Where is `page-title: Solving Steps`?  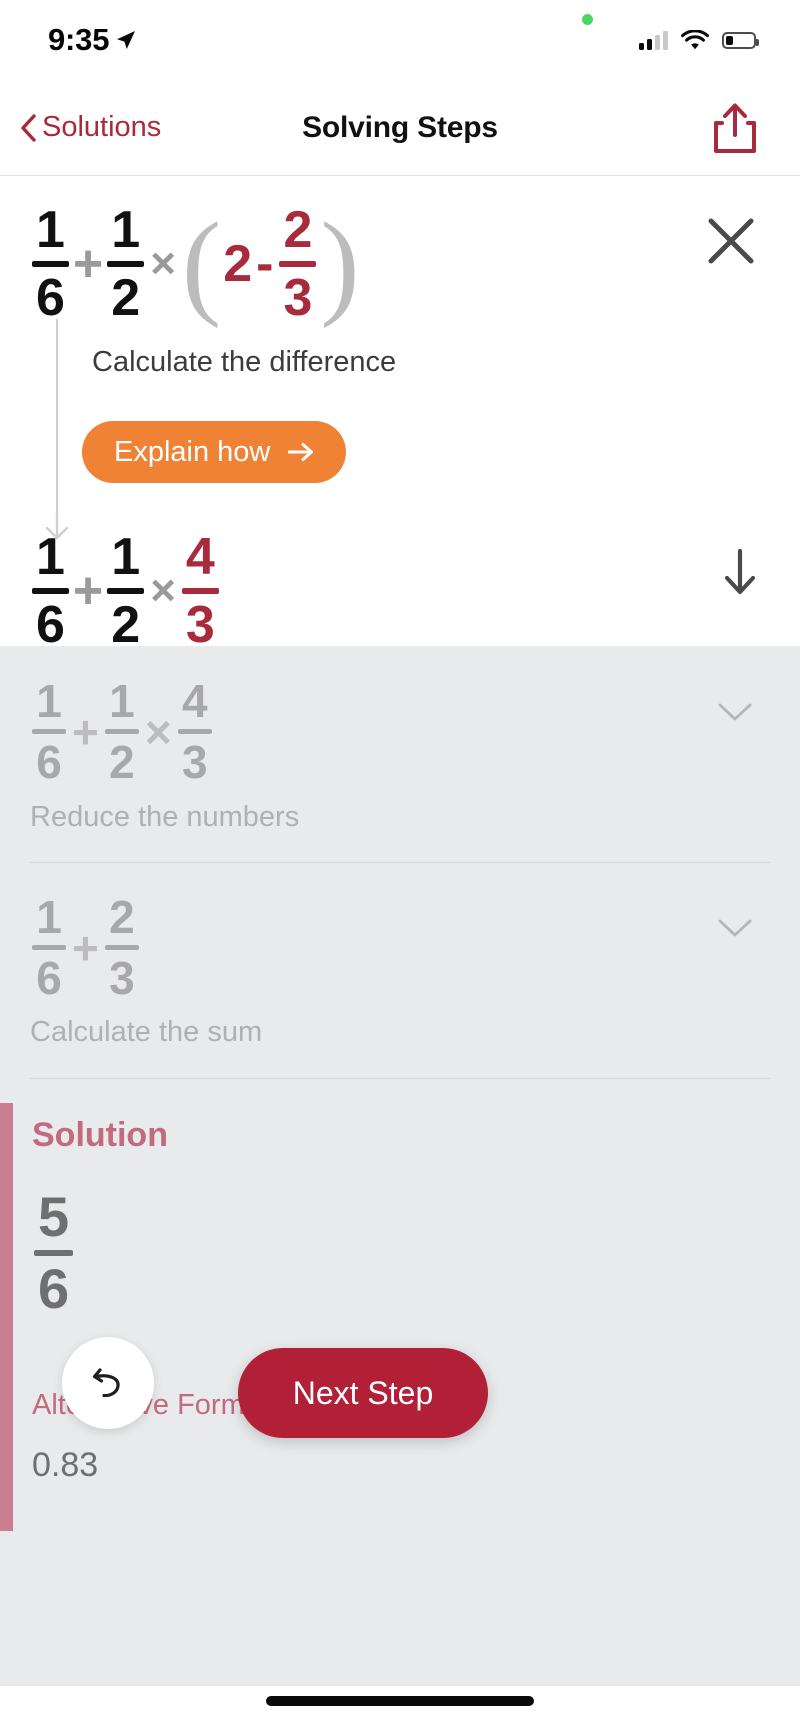
page-title: Solving Steps is located at coordinates (400, 127).